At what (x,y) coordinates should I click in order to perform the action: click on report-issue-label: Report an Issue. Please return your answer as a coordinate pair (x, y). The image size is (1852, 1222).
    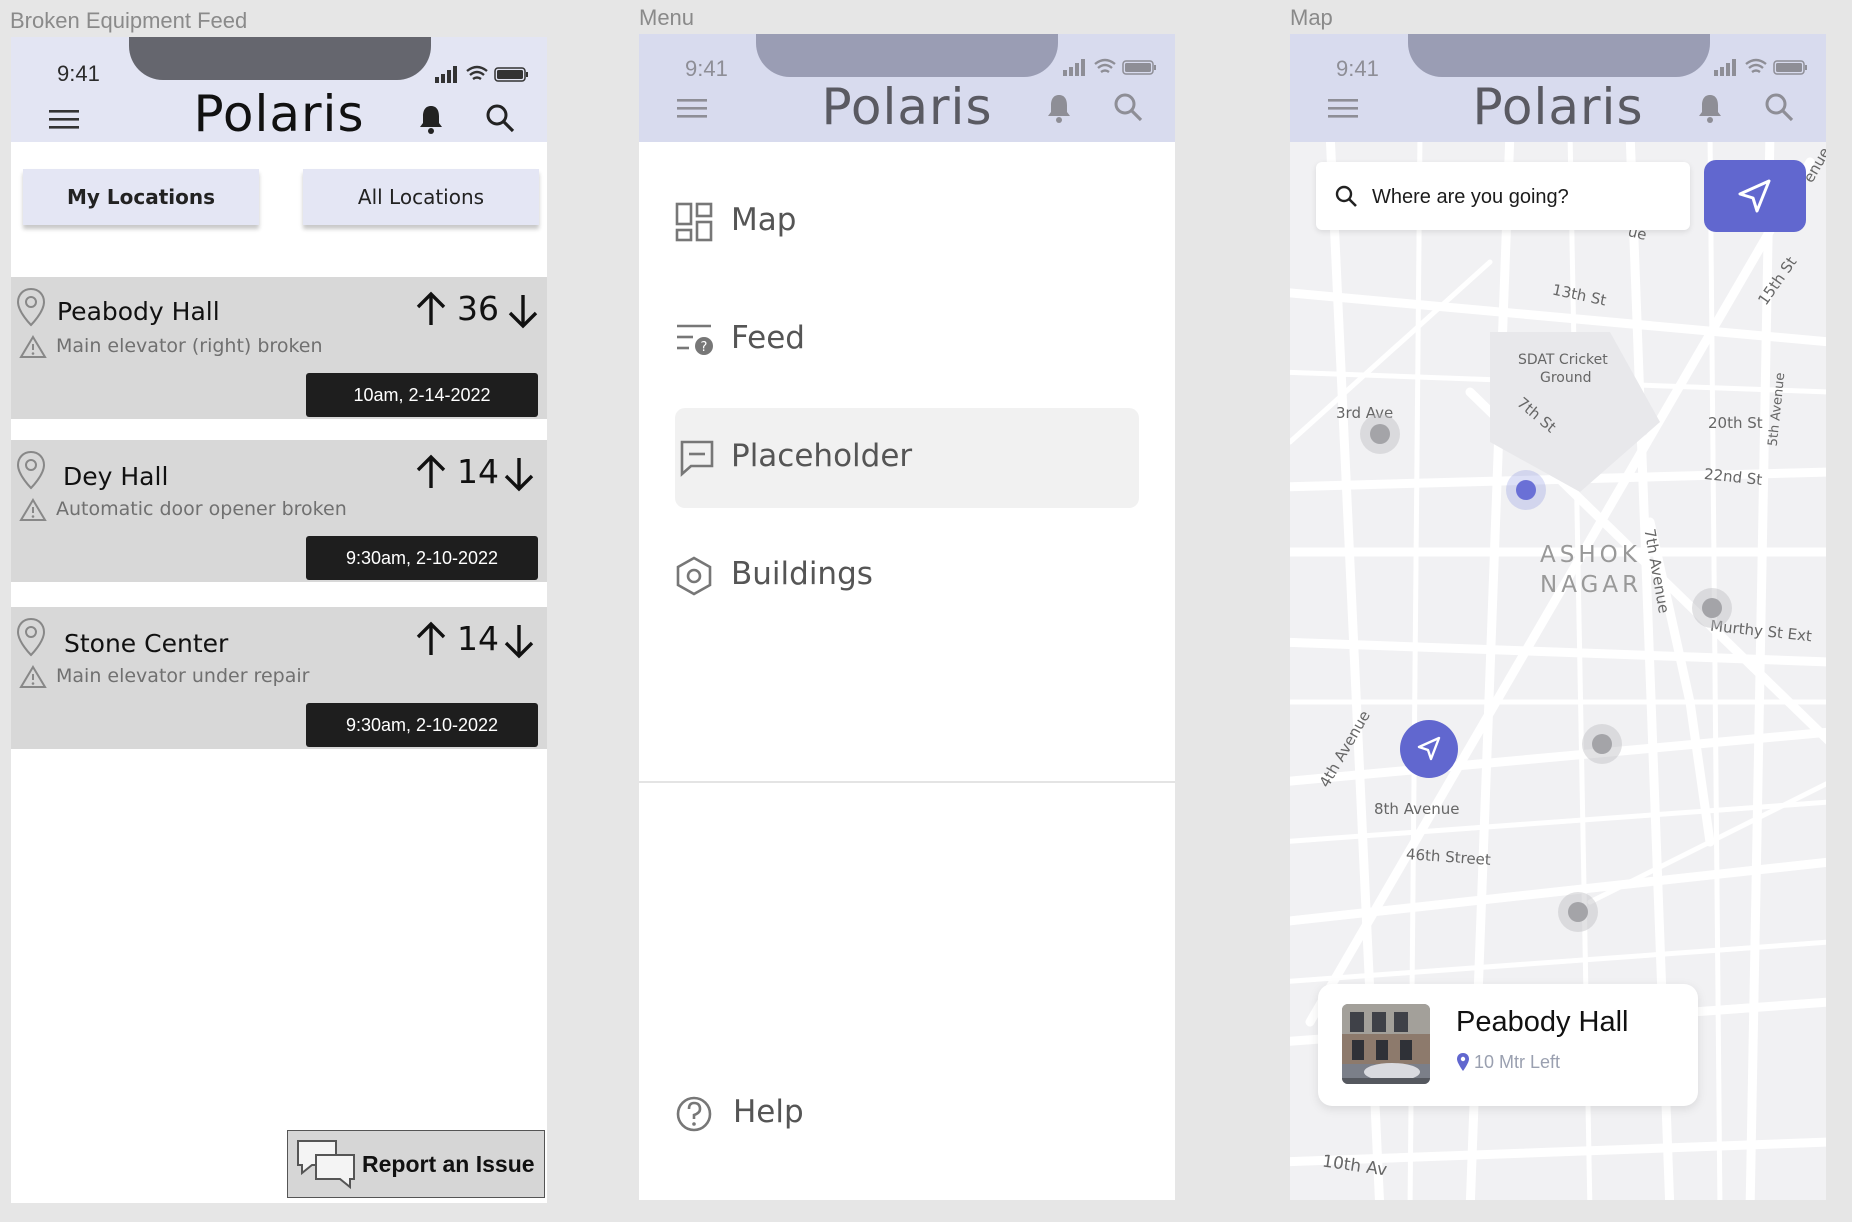
    Looking at the image, I should click on (448, 1164).